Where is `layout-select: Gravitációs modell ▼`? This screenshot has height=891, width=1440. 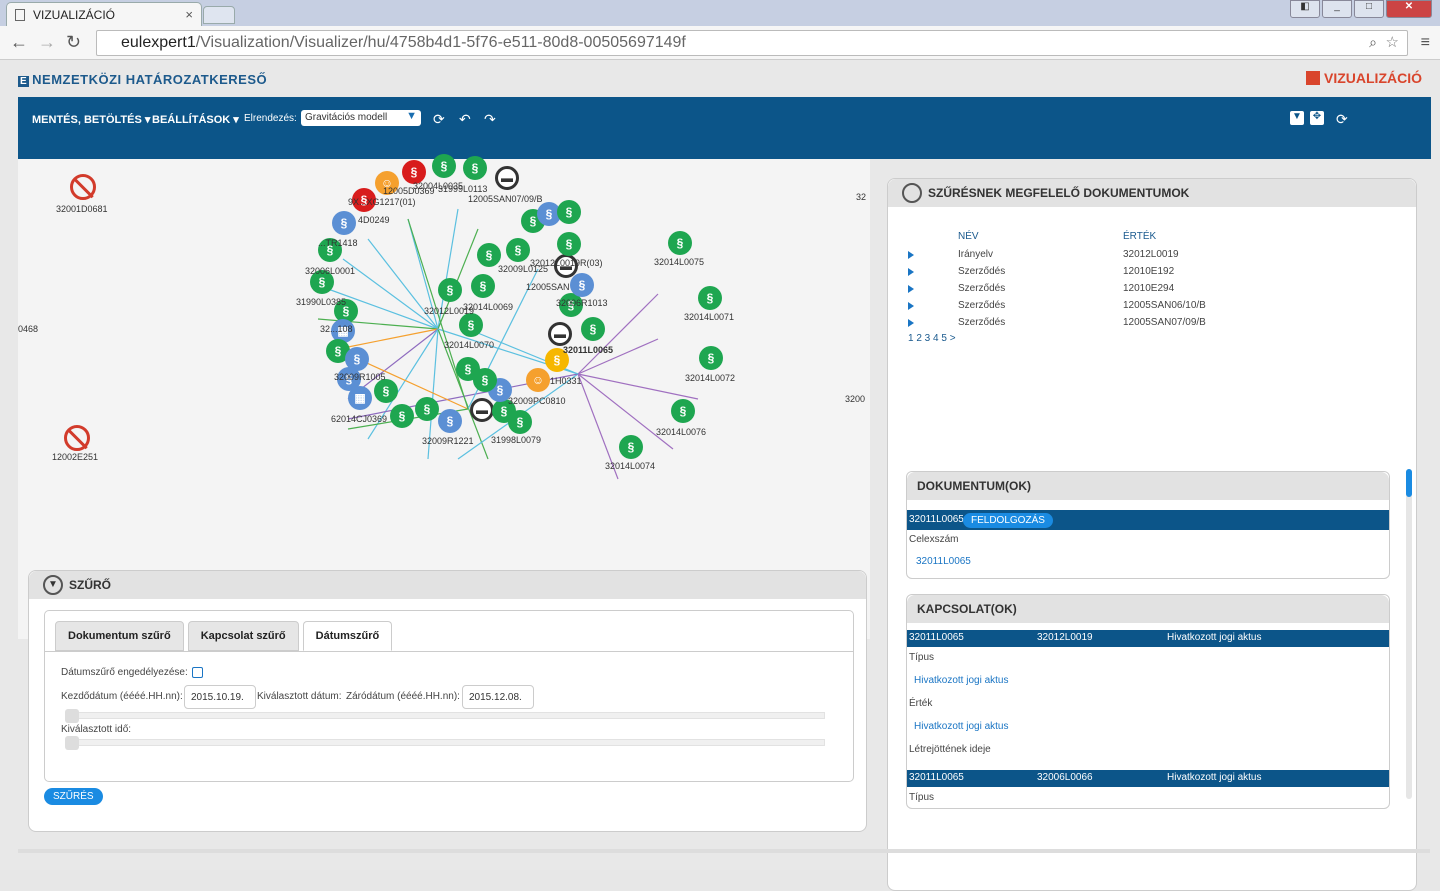 layout-select: Gravitációs modell ▼ is located at coordinates (361, 118).